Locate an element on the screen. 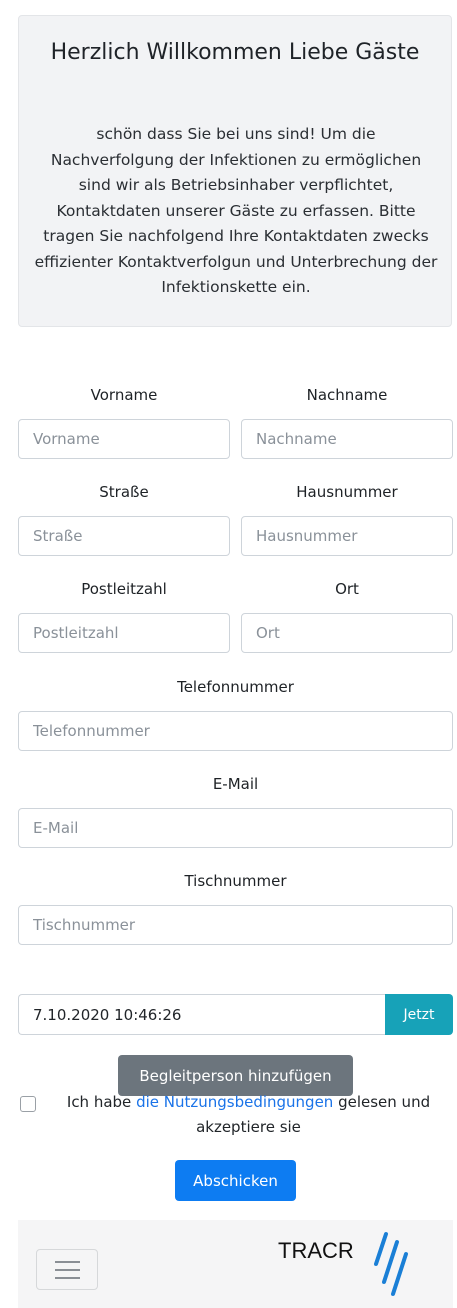 The width and height of the screenshot is (457, 1308). navbar-toggler is located at coordinates (67, 1269).